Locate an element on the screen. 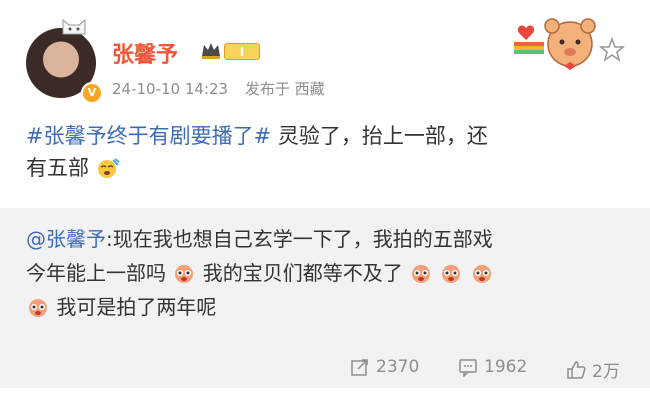 The width and height of the screenshot is (650, 402). repost-text-3: 我的宝贝们都等不及了 is located at coordinates (299, 273).